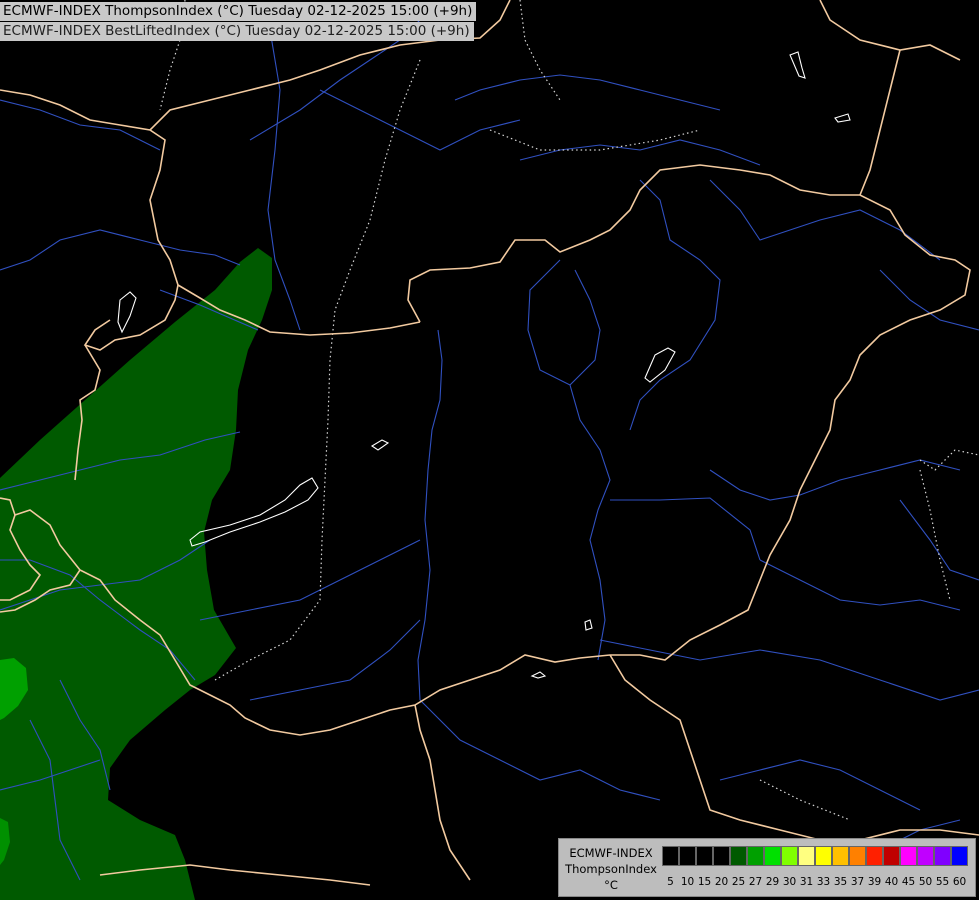 The width and height of the screenshot is (979, 900). I want to click on legend-tick-label: 29, so click(772, 882).